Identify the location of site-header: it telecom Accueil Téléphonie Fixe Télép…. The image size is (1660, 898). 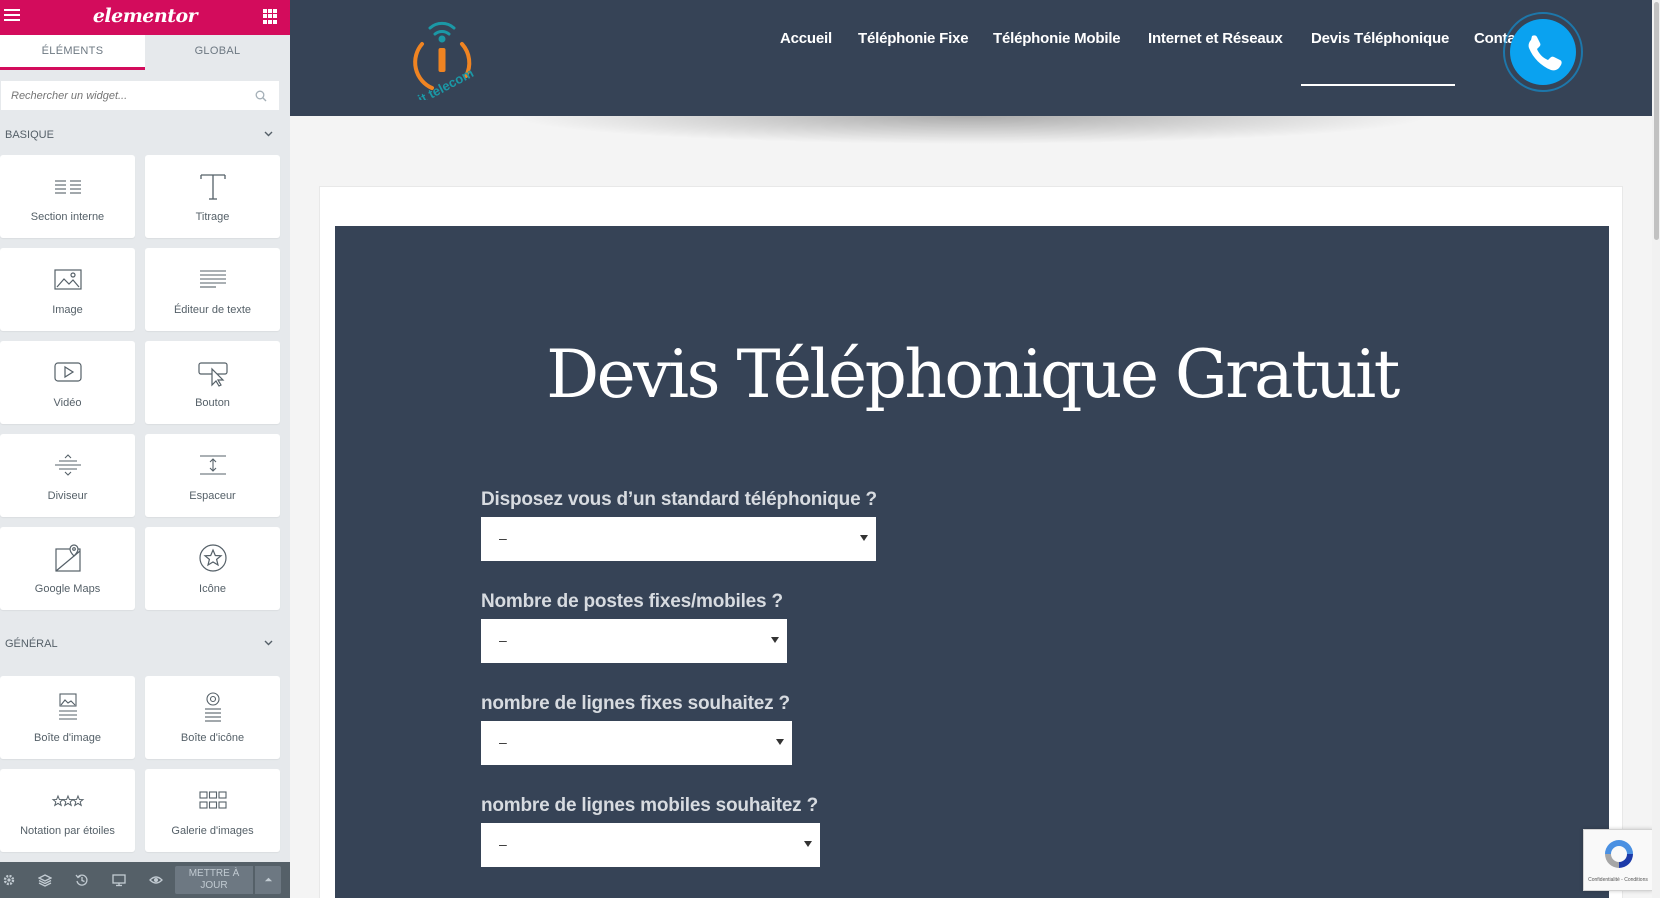
(971, 58).